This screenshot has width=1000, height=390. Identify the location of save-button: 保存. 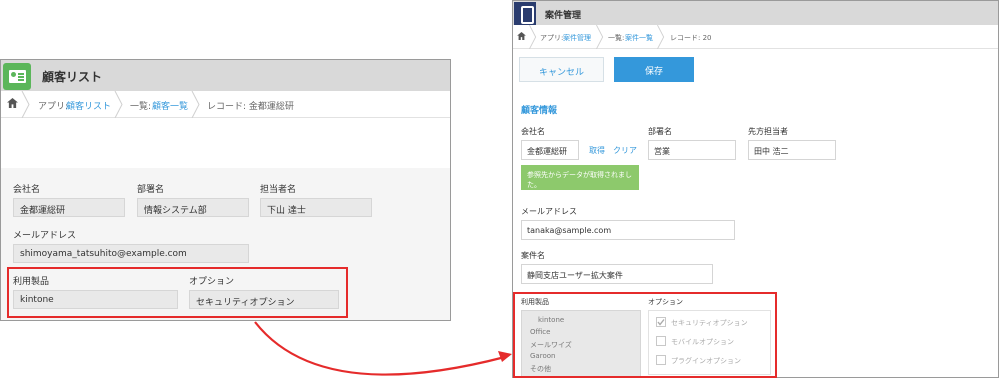
(654, 69).